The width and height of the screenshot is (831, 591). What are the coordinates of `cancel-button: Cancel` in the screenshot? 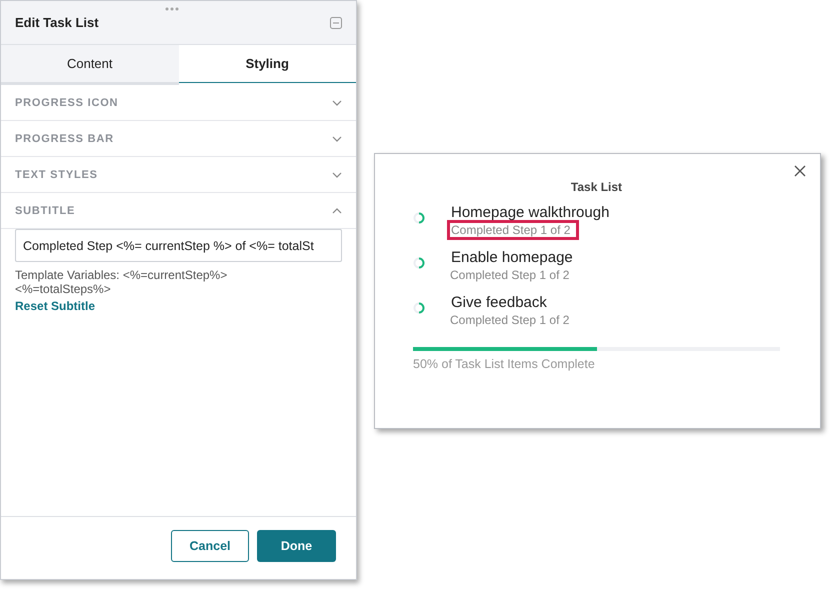 It's located at (210, 546).